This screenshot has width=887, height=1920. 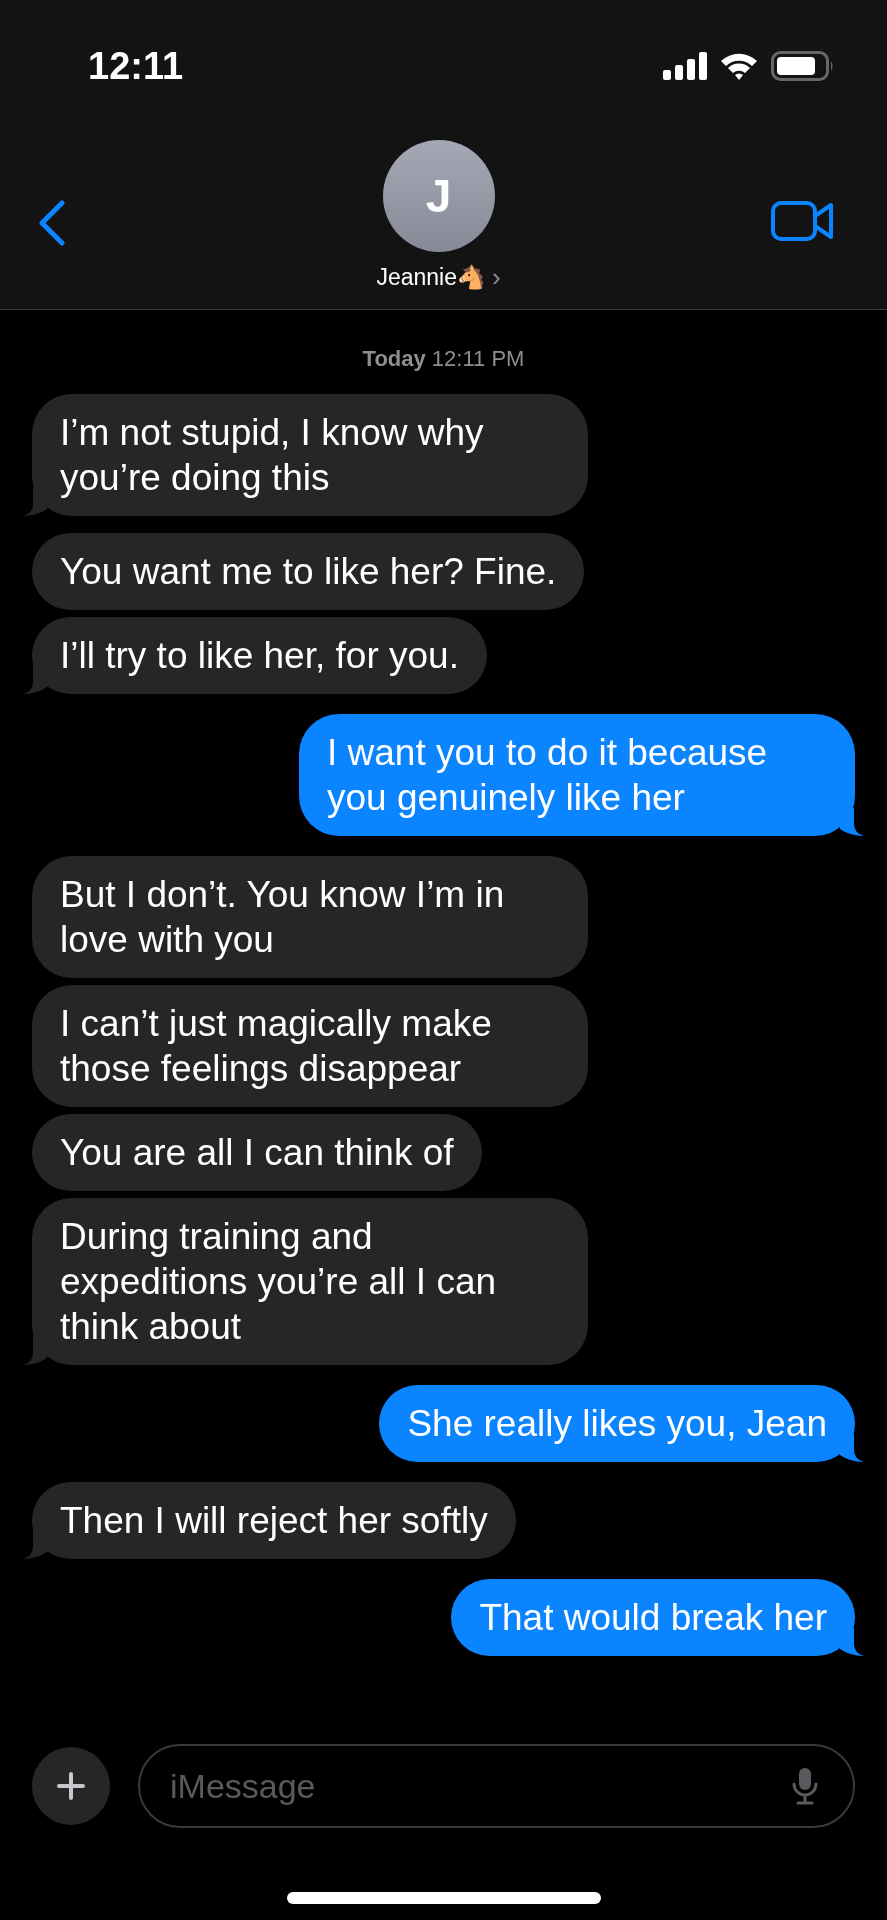 What do you see at coordinates (71, 1786) in the screenshot?
I see `plus-icon` at bounding box center [71, 1786].